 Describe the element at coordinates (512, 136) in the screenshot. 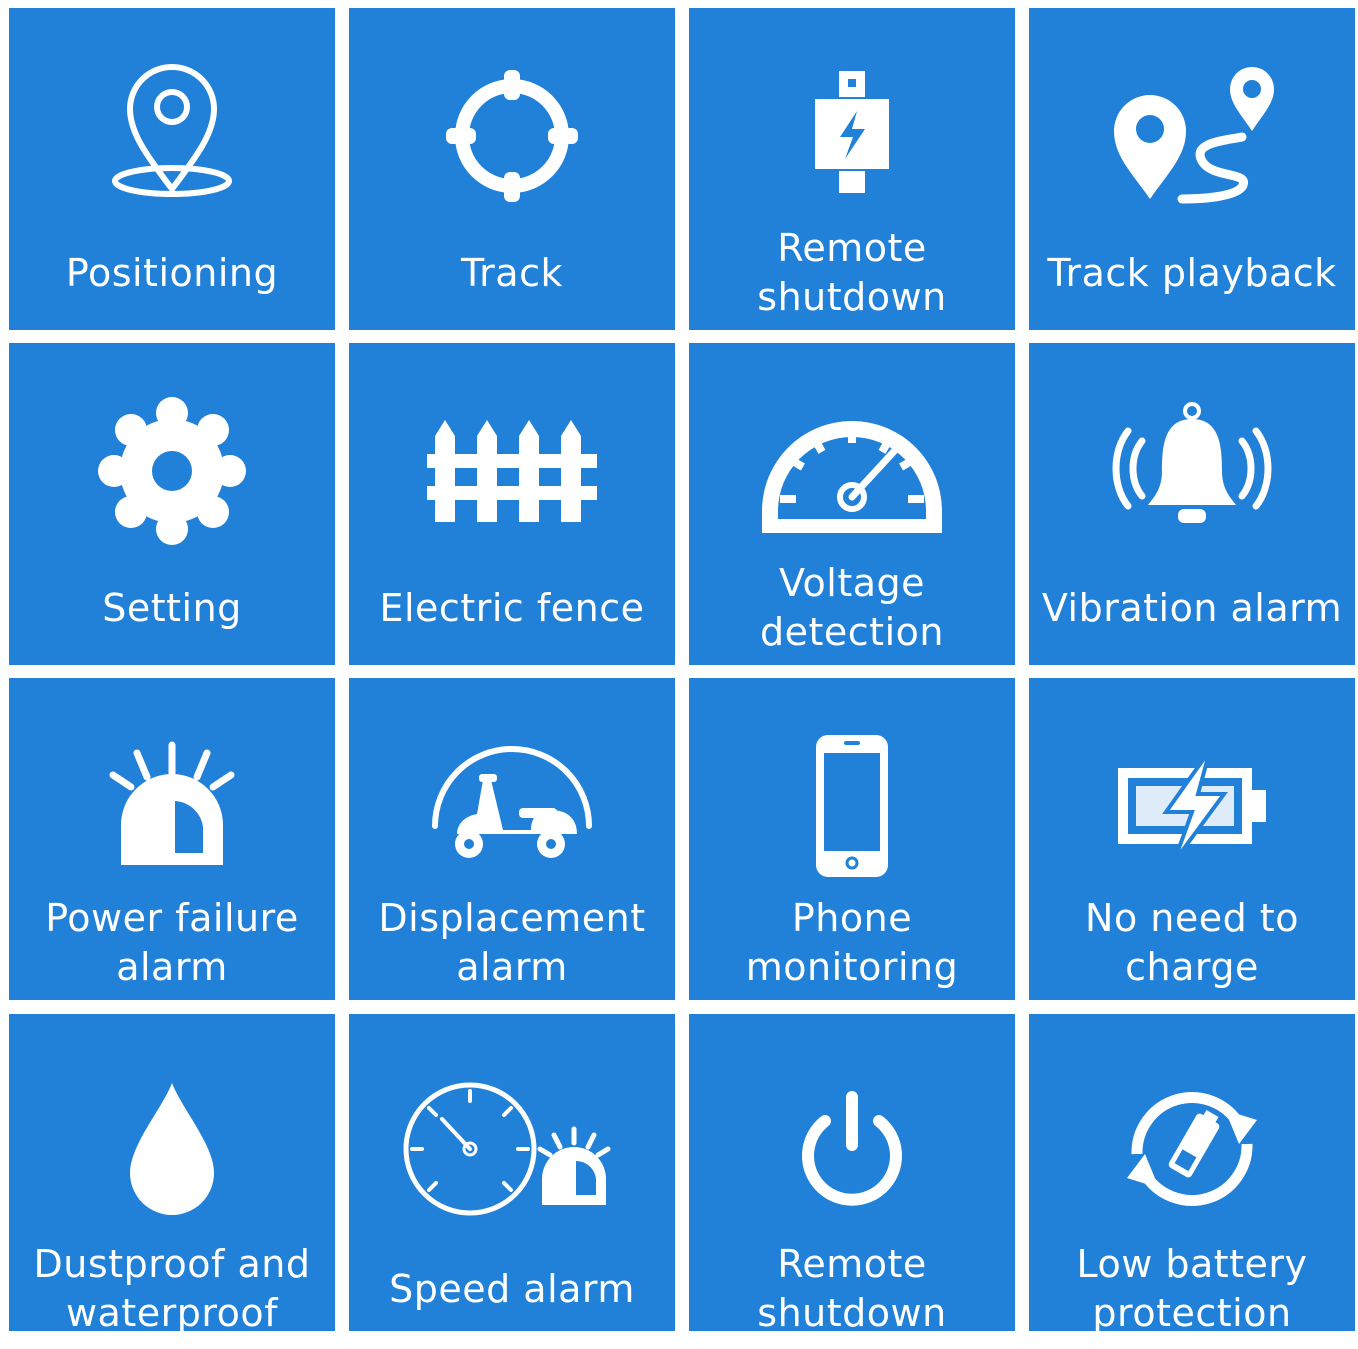

I see `crosshair-icon` at that location.